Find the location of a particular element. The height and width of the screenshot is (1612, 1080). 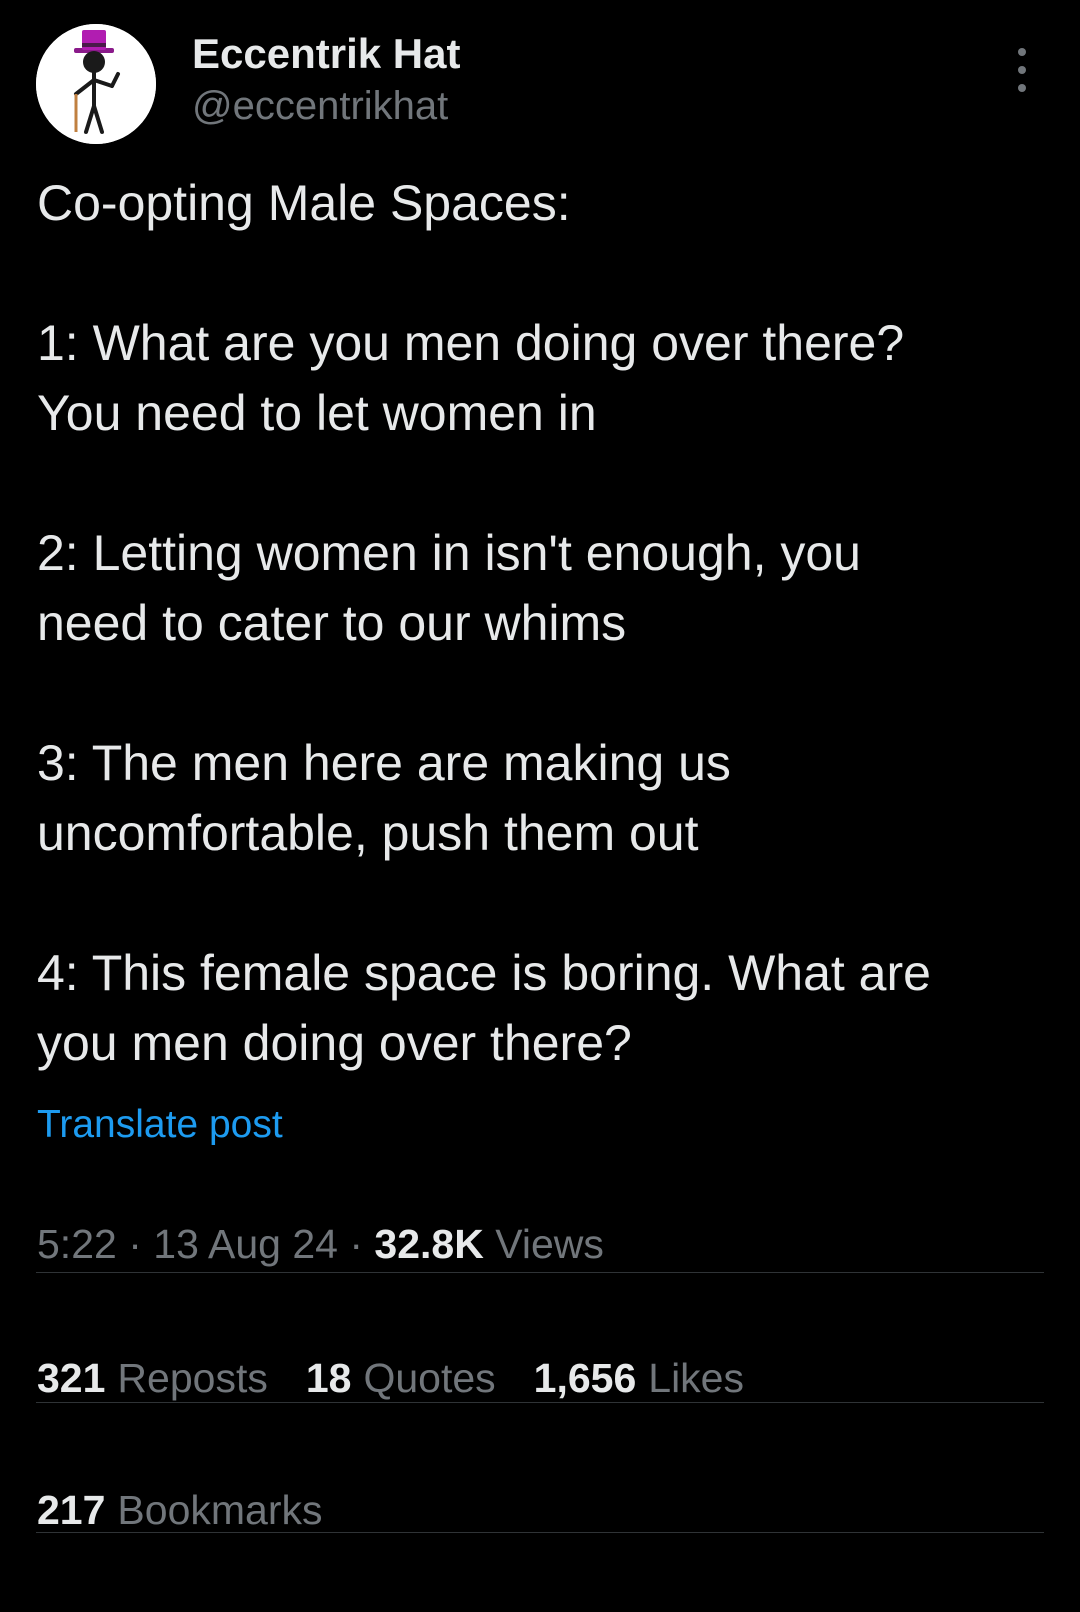

reposts-count: 321 is located at coordinates (71, 1378).